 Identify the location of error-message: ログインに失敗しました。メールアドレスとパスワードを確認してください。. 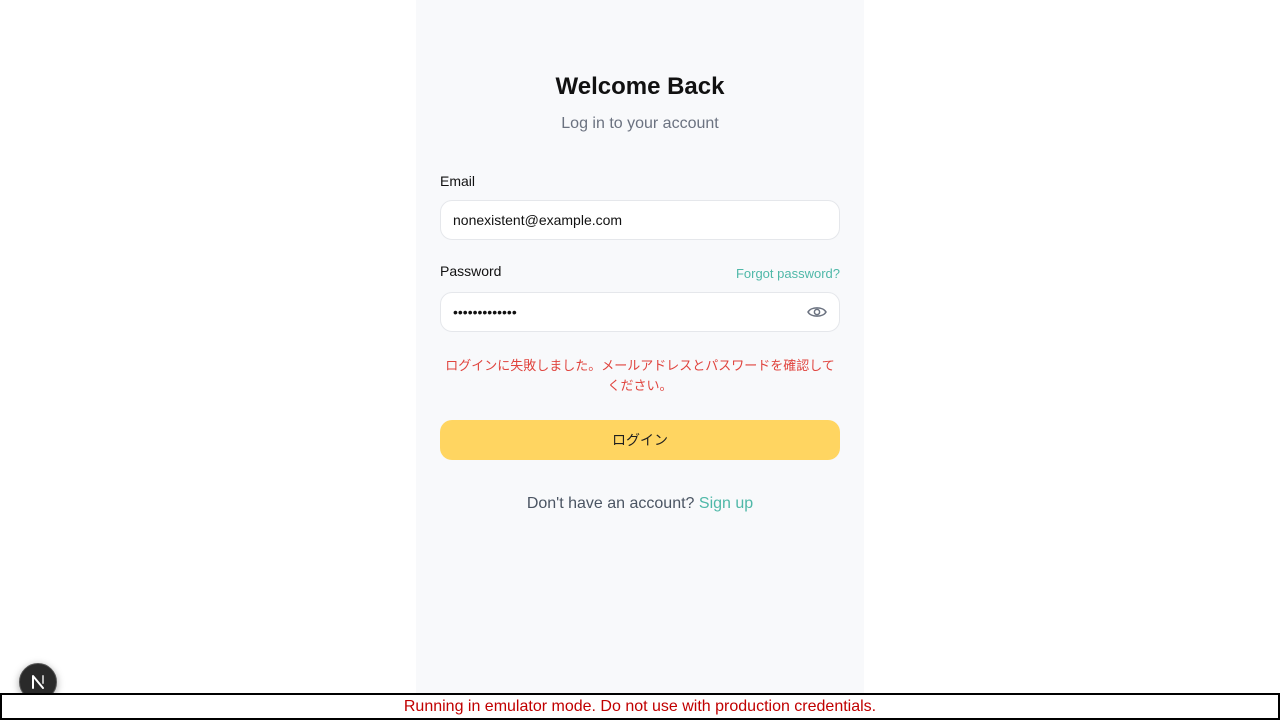
(640, 375).